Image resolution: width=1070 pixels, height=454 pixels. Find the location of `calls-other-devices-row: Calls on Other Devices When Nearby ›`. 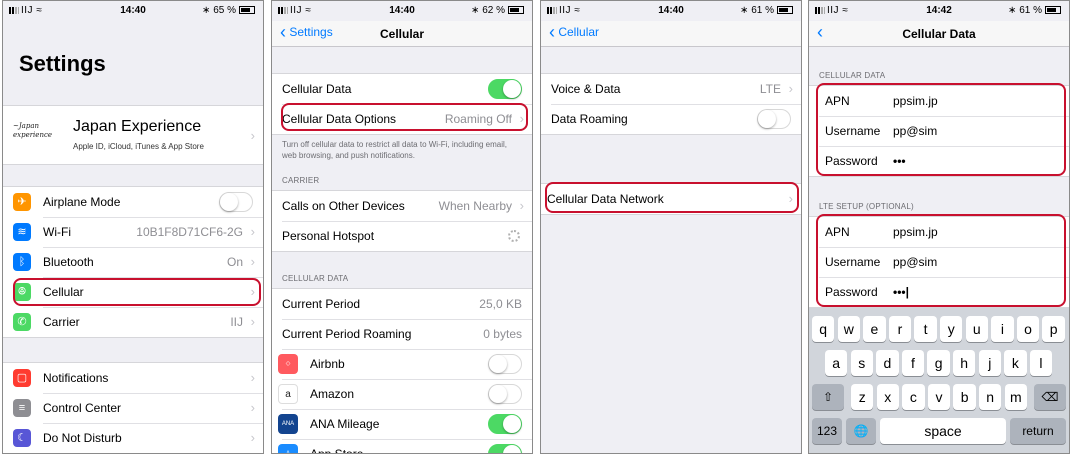

calls-other-devices-row: Calls on Other Devices When Nearby › is located at coordinates (402, 206).